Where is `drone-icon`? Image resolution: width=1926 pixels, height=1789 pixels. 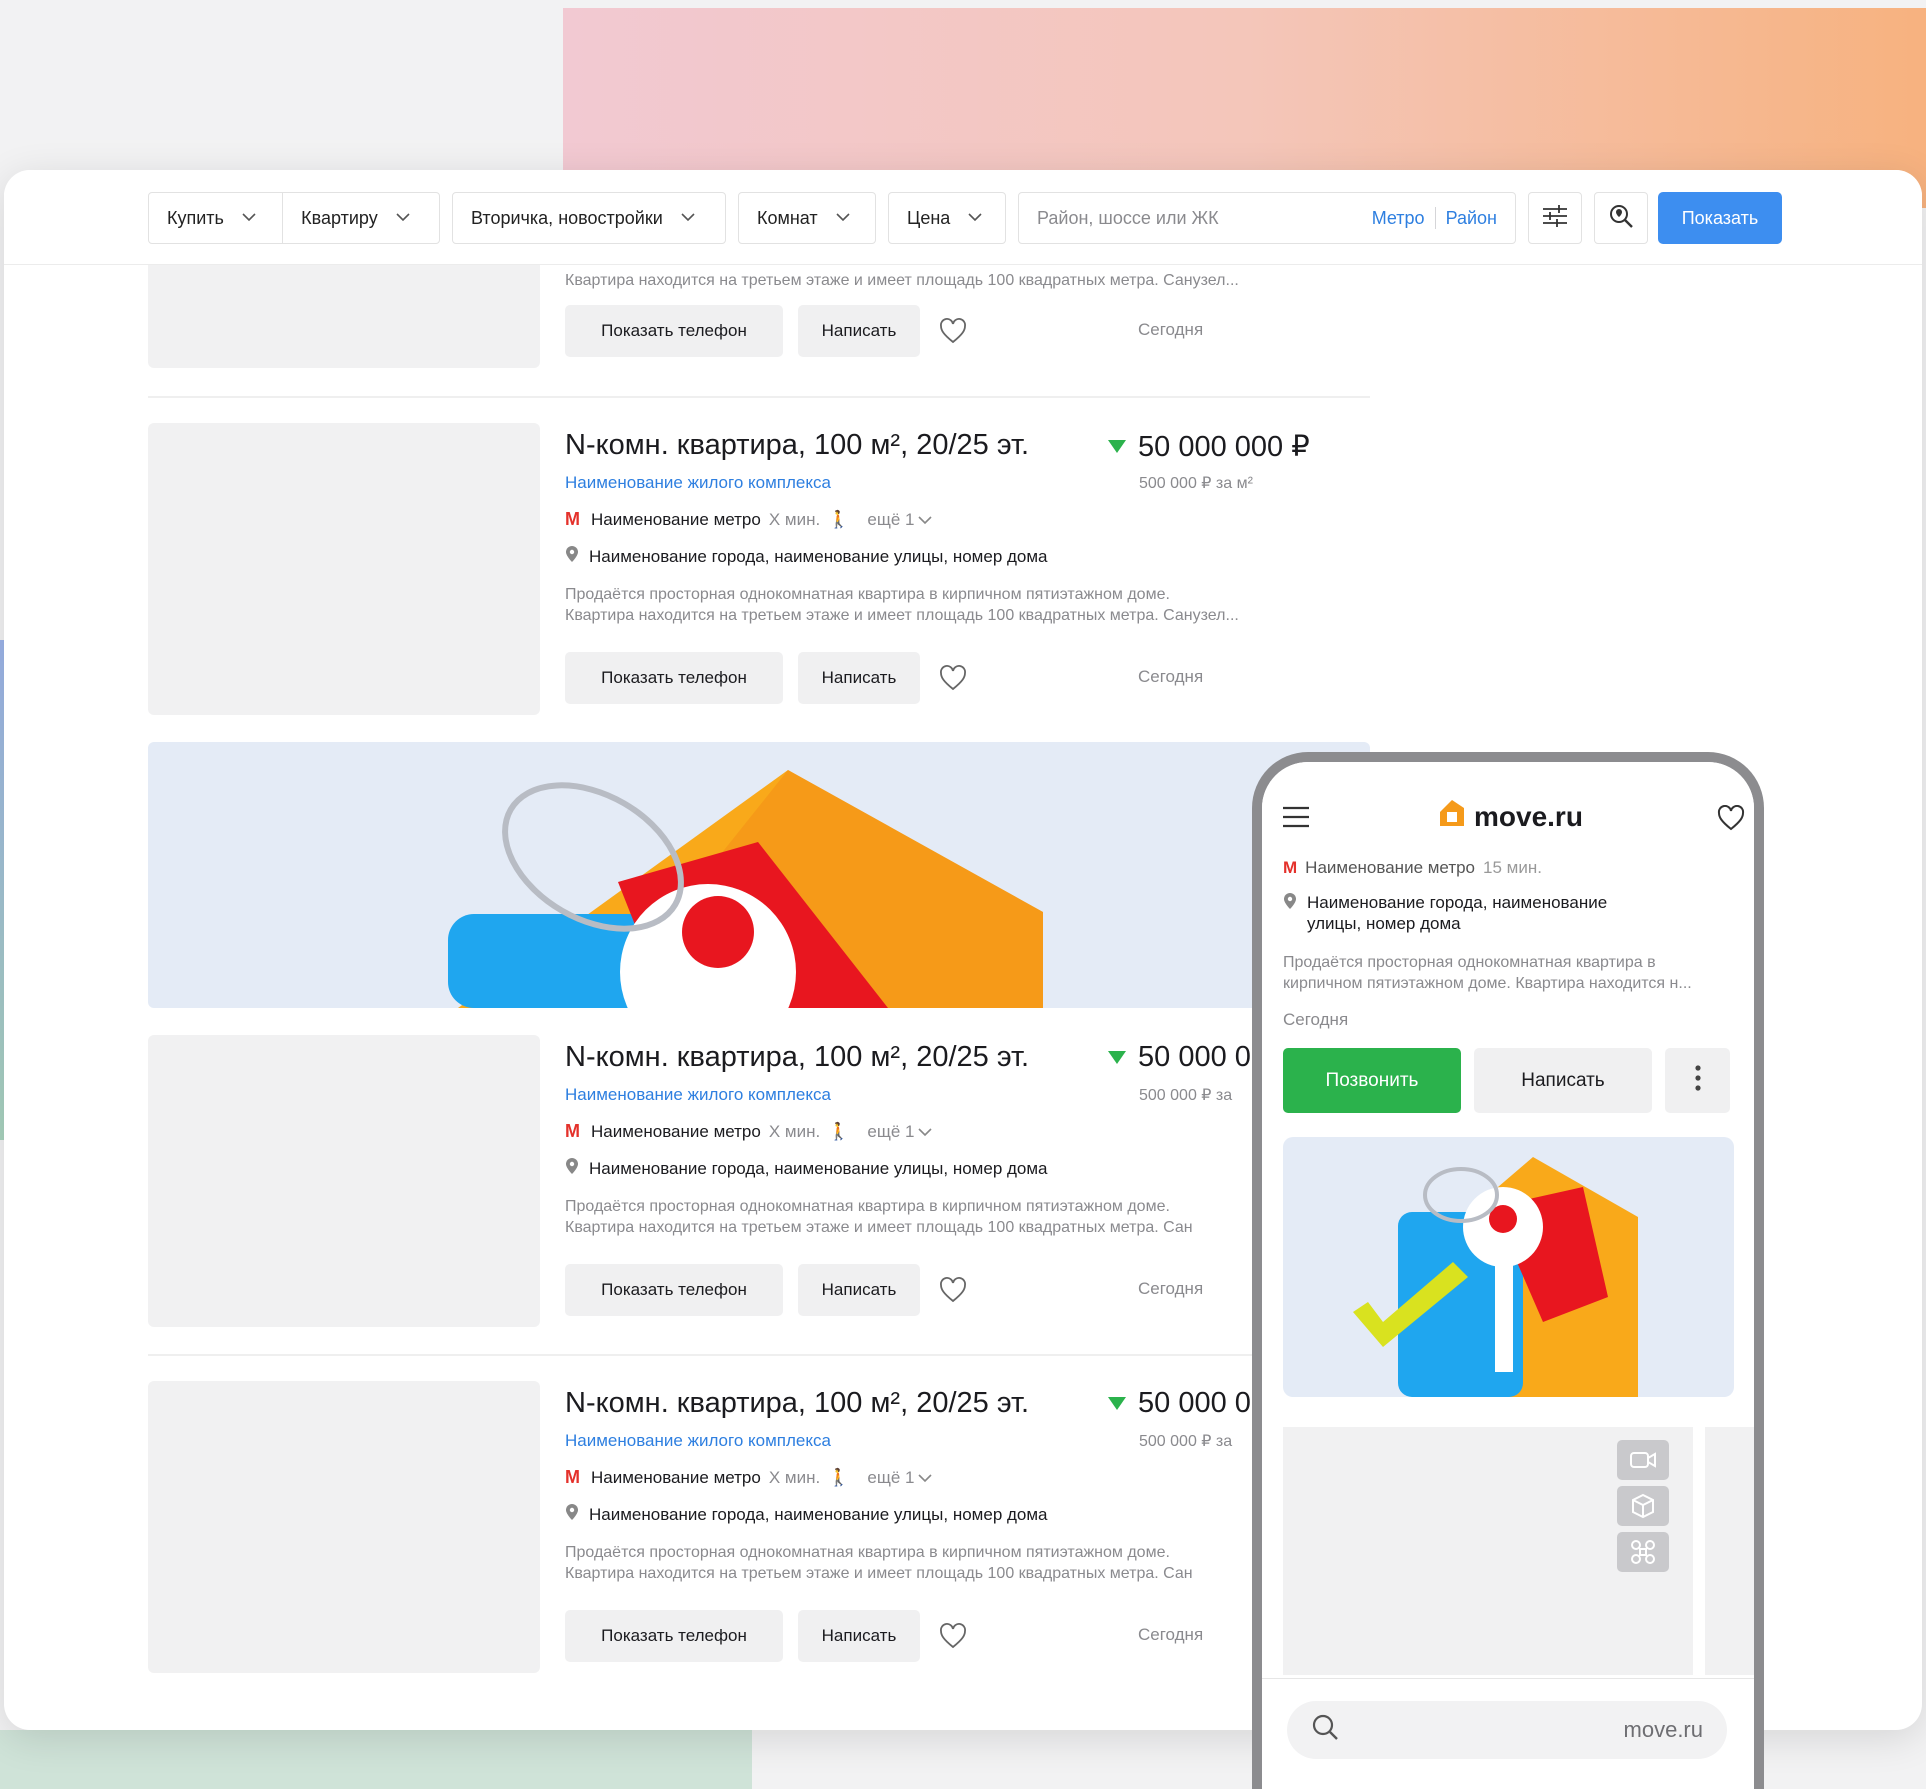 drone-icon is located at coordinates (1643, 1552).